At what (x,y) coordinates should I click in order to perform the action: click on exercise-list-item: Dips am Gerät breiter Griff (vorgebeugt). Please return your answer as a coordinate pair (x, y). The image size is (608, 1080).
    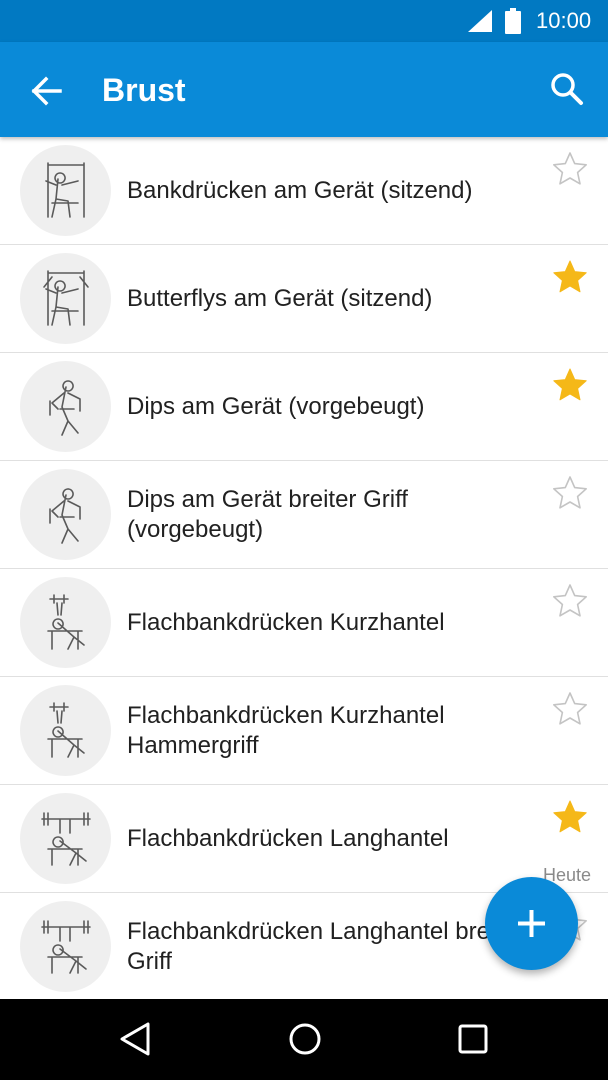
    Looking at the image, I should click on (304, 515).